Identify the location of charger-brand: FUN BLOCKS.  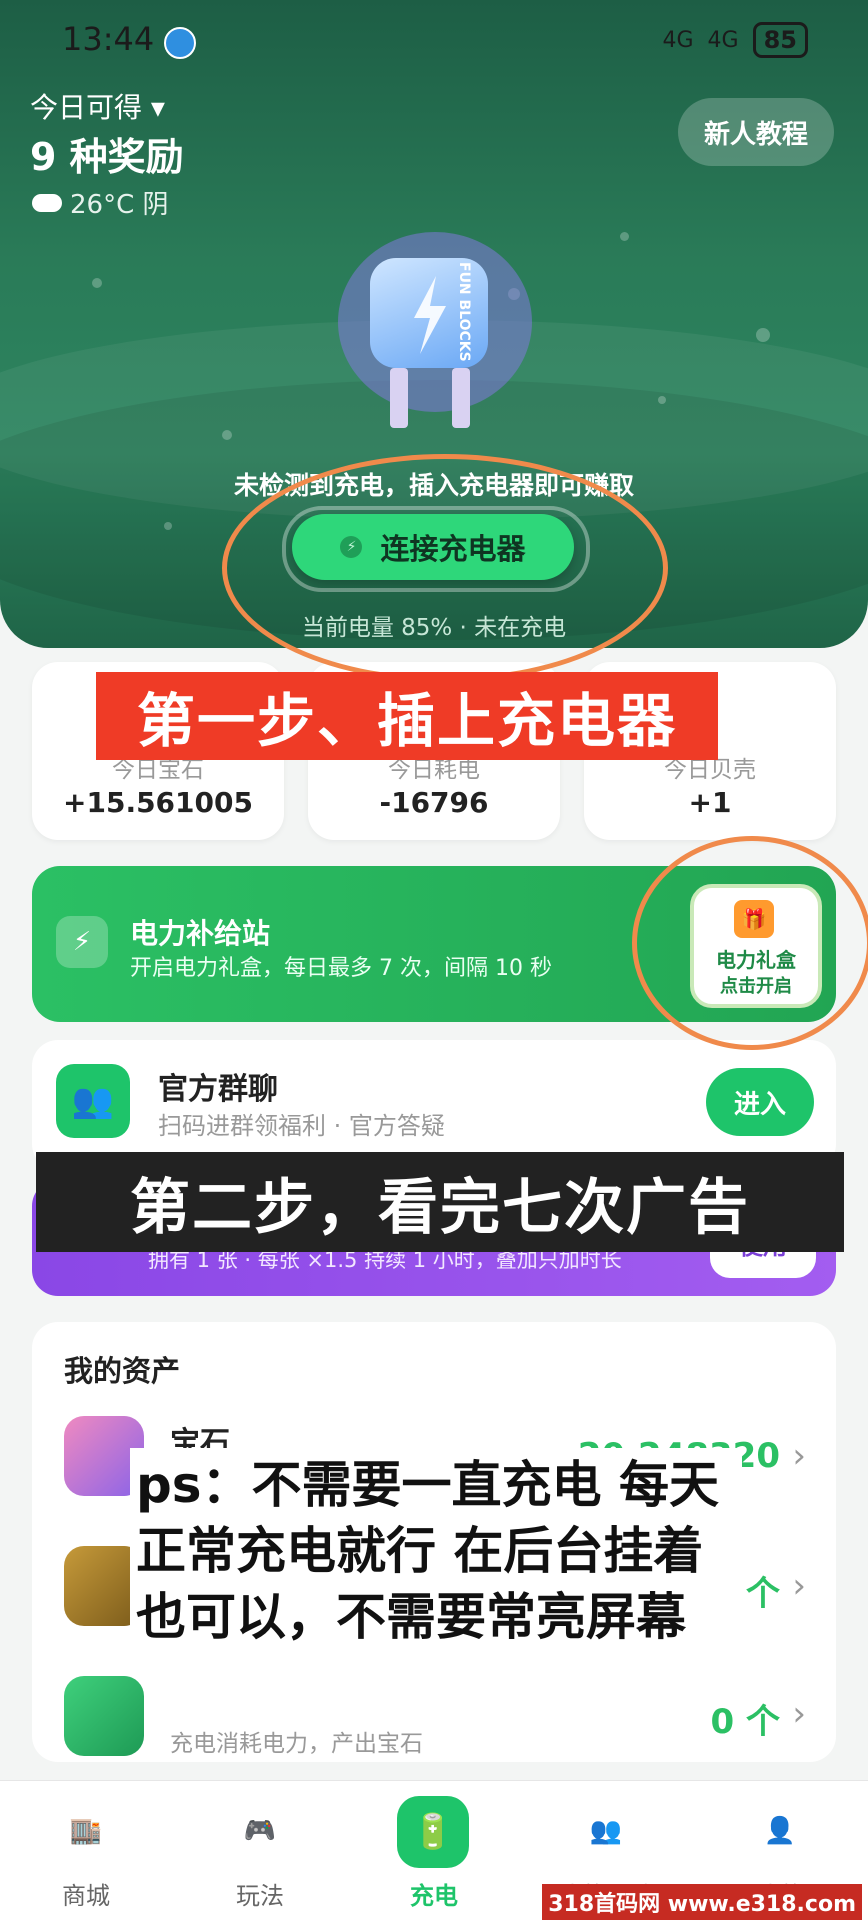
(422, 312).